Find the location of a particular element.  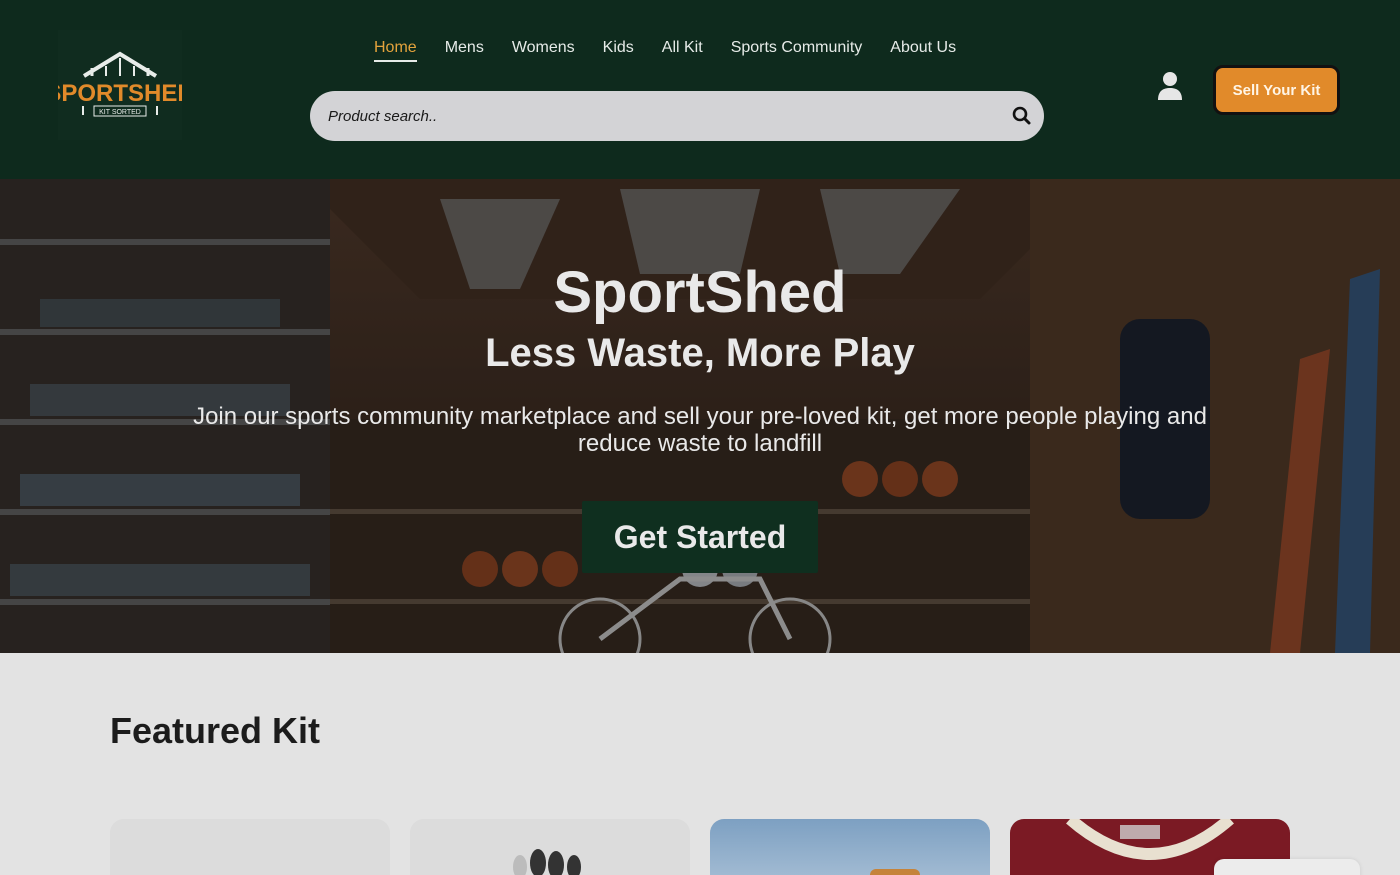

search-icon is located at coordinates (1022, 116).